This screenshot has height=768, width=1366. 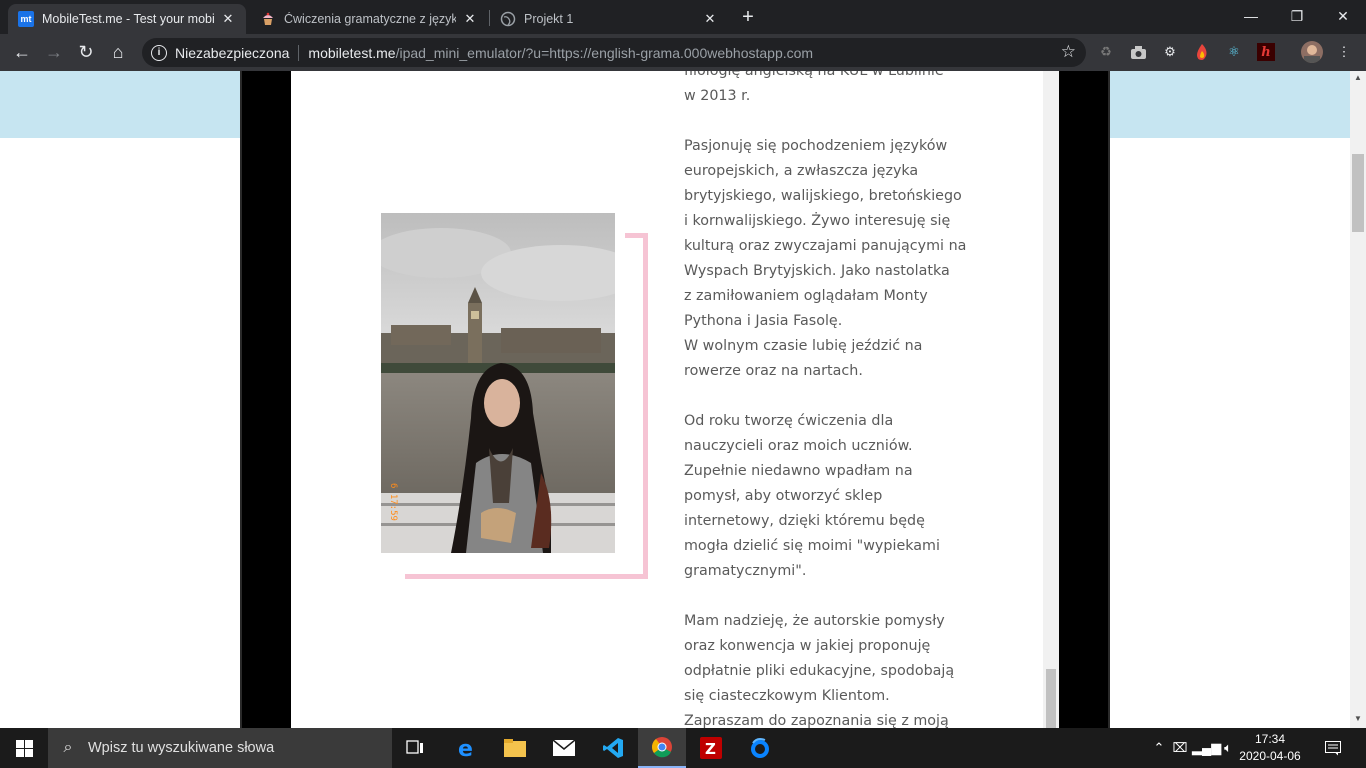 What do you see at coordinates (1270, 739) in the screenshot?
I see `clock-time: 17:34` at bounding box center [1270, 739].